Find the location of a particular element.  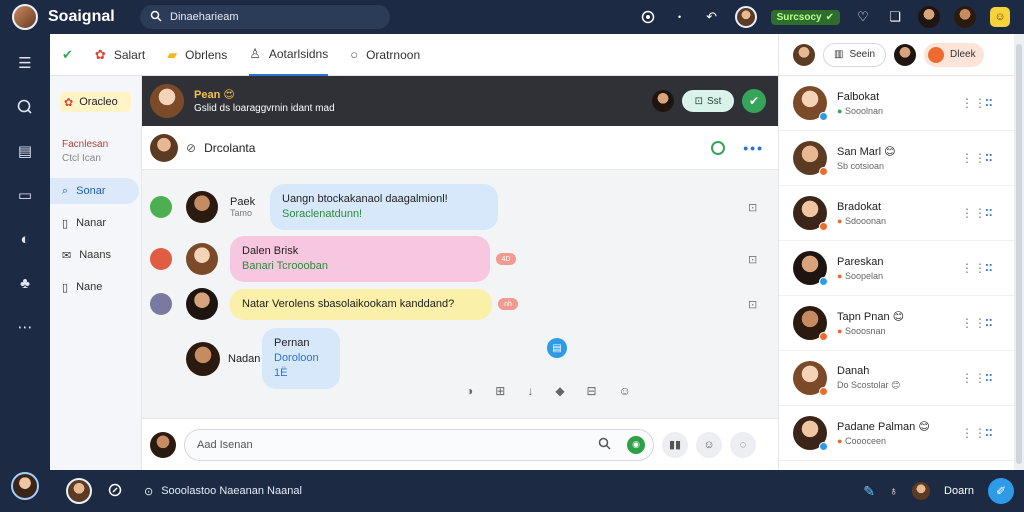

message-row: Nadan Pernan Doroloon 1Ë is located at coordinates (241, 358).